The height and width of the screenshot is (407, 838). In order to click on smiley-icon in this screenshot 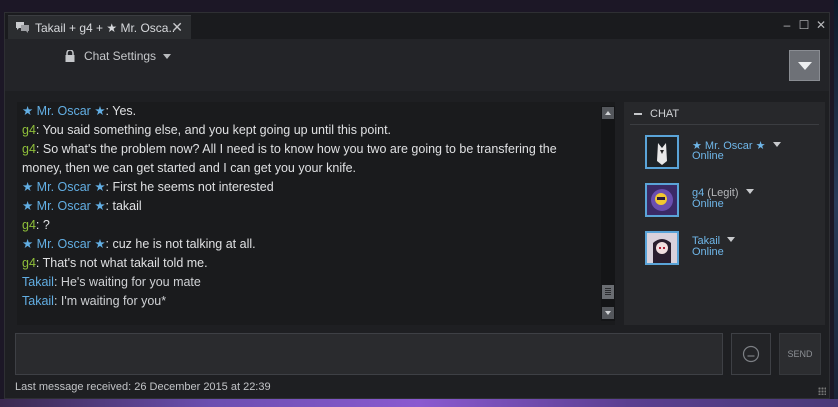, I will do `click(751, 354)`.